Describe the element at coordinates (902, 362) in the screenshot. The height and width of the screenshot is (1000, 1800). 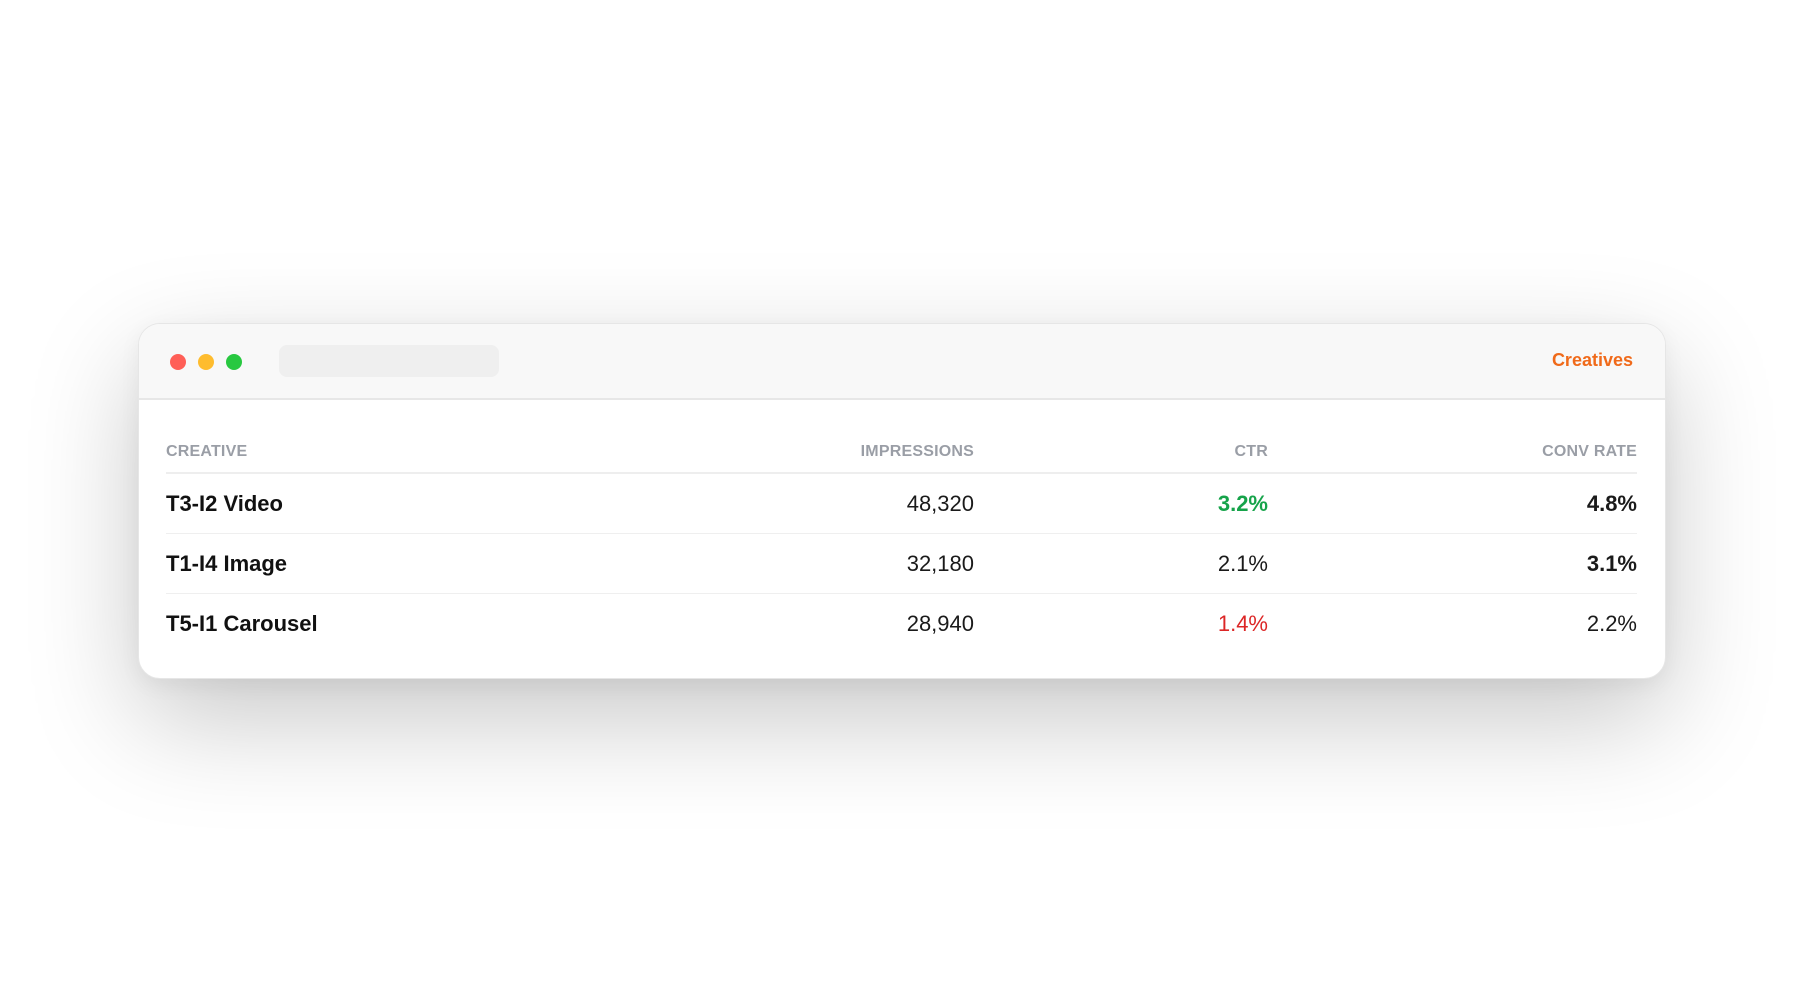
I see `title-bar: Creatives` at that location.